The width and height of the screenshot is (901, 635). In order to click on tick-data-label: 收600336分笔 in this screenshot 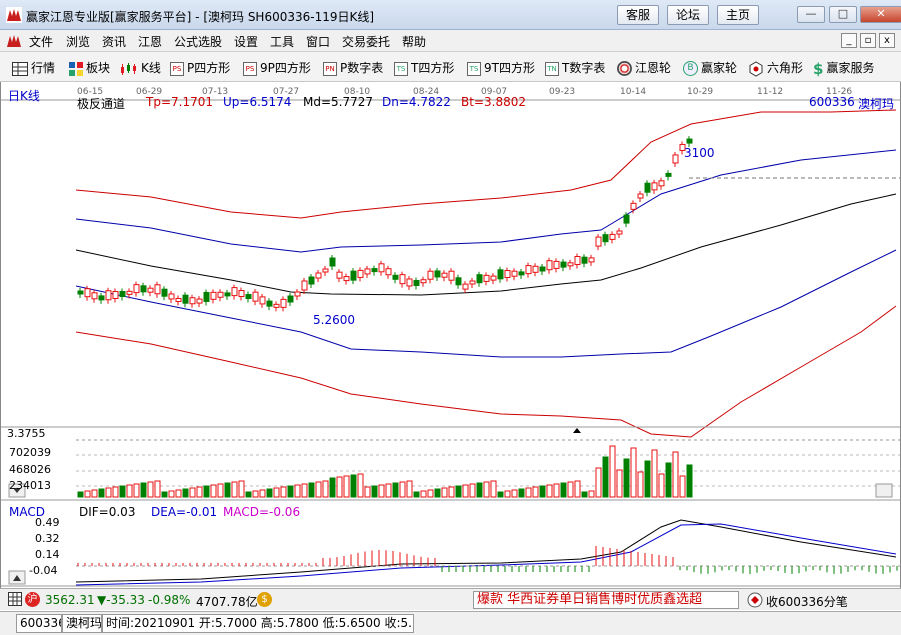, I will do `click(807, 601)`.